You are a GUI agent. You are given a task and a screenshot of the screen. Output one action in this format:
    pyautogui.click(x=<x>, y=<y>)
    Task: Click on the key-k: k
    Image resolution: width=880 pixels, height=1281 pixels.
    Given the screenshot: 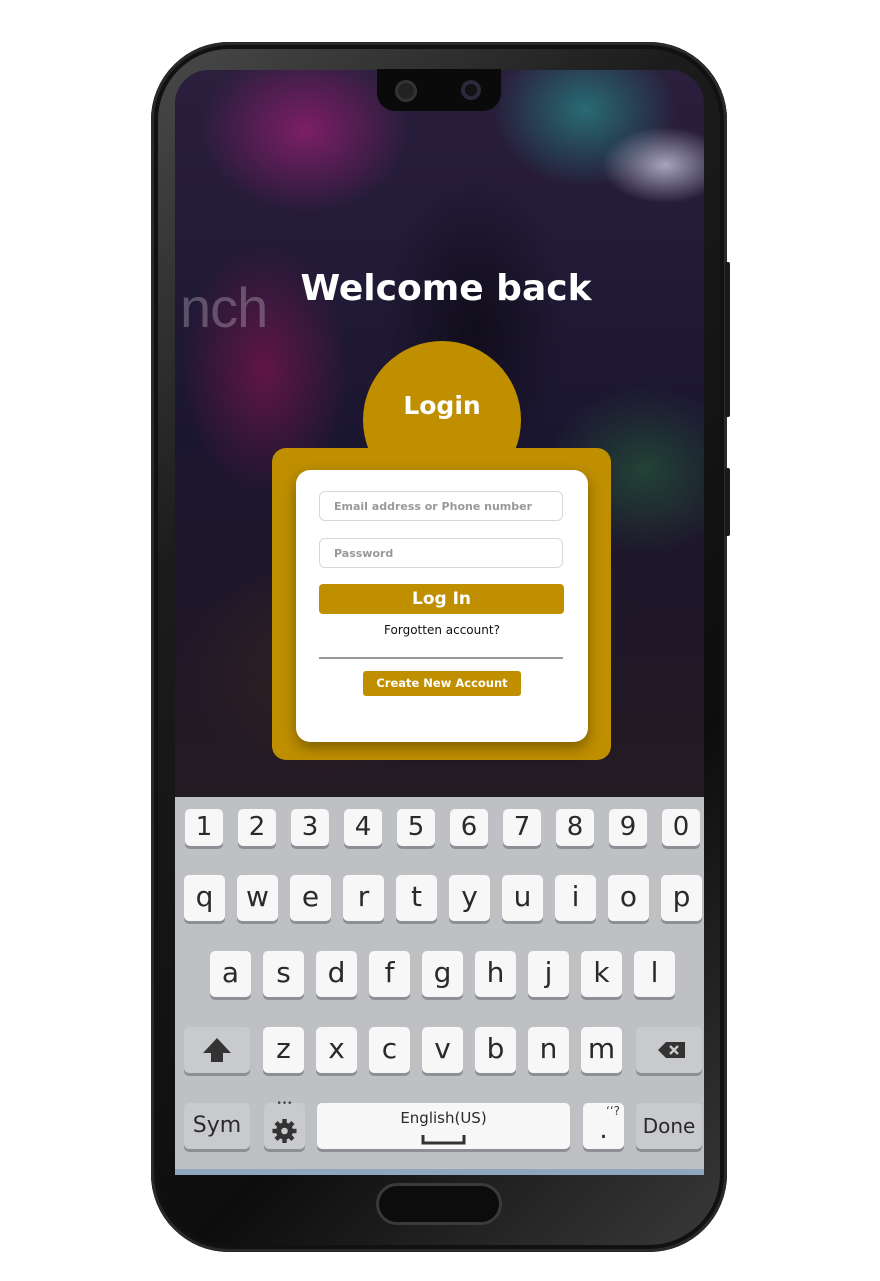 What is the action you would take?
    pyautogui.click(x=601, y=974)
    